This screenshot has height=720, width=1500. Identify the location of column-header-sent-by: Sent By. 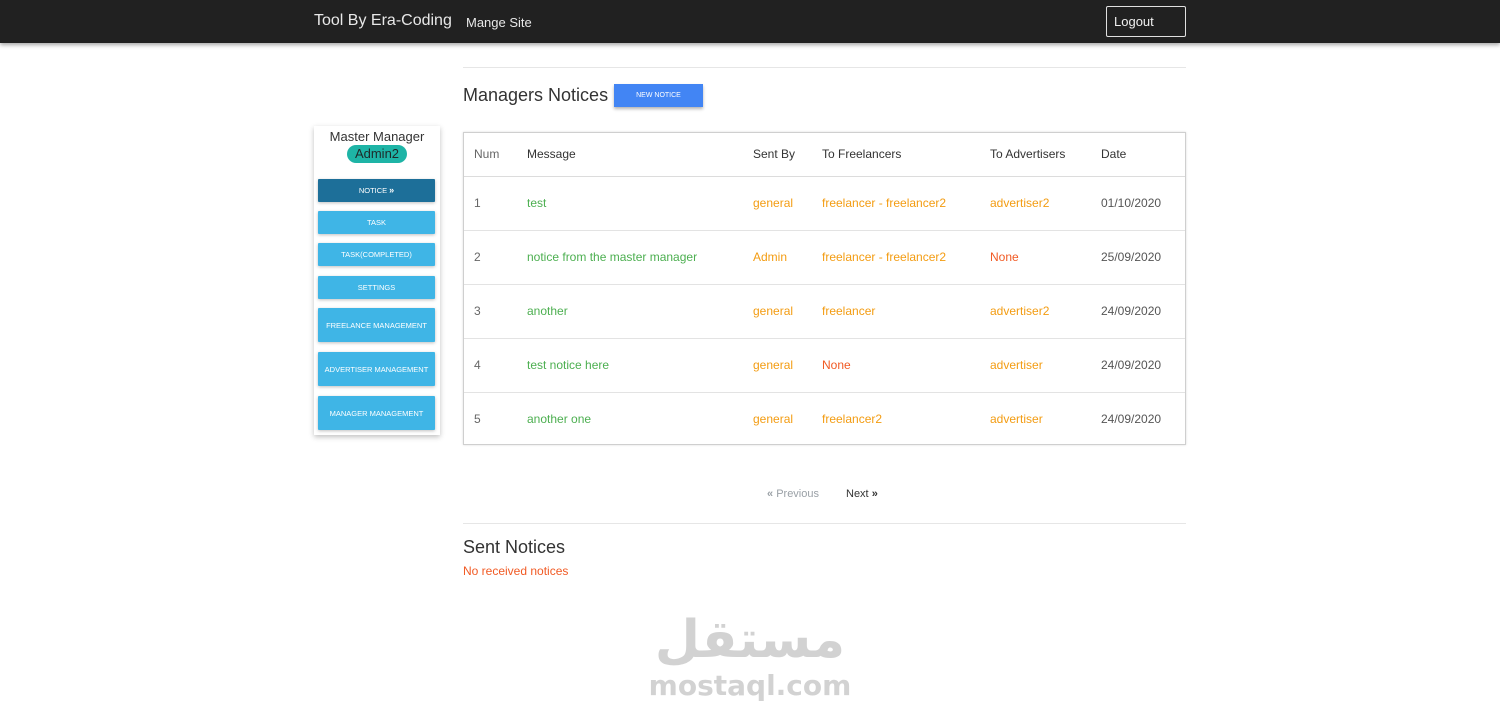
(787, 155).